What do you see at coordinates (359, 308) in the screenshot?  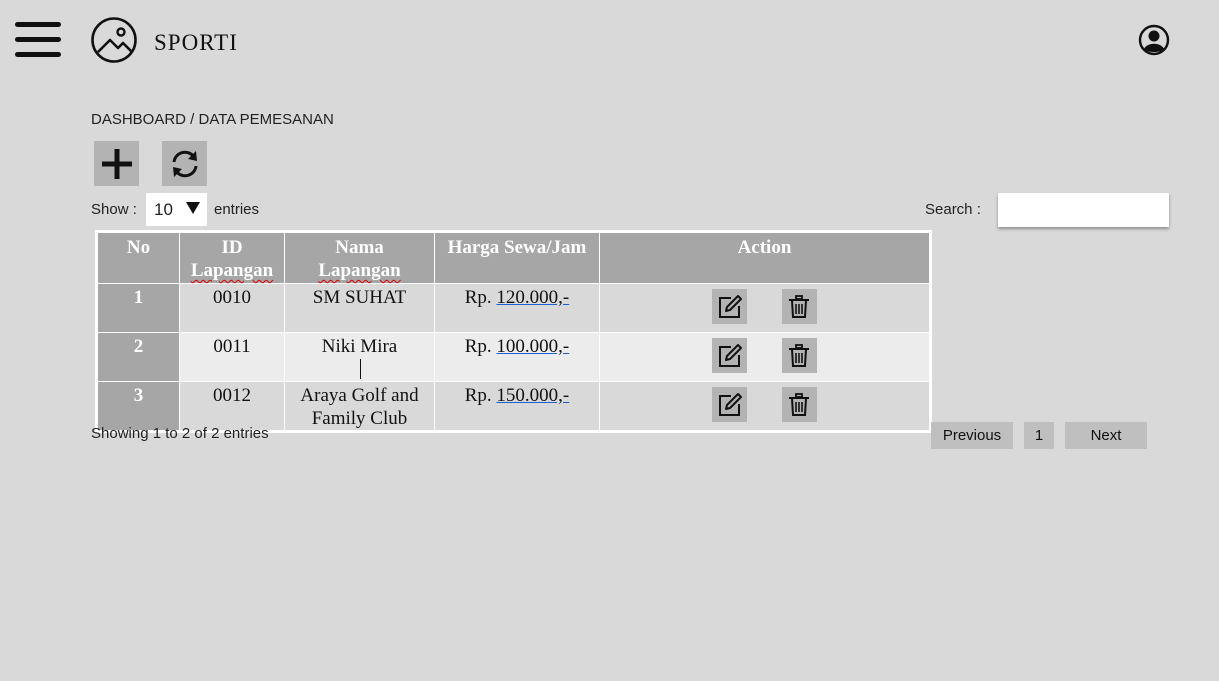 I see `cell-name: SM SUHAT` at bounding box center [359, 308].